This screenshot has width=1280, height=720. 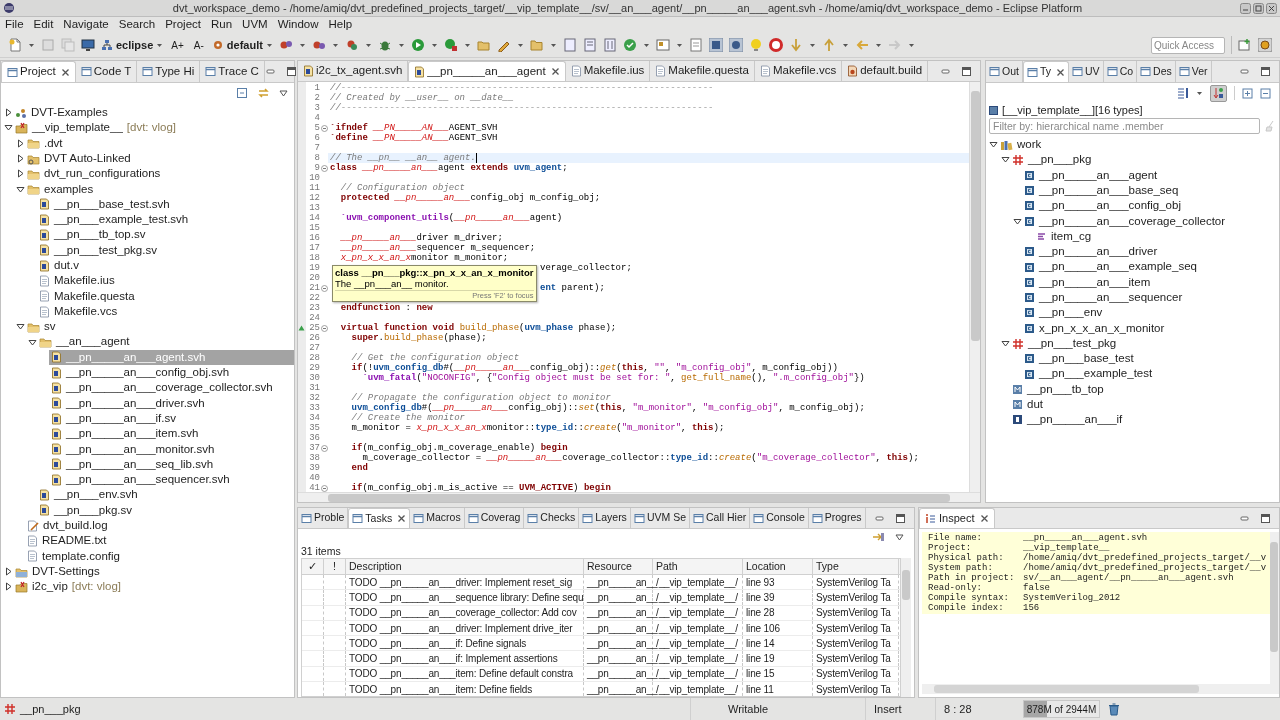 I want to click on tree-item: __pn___tb_top, so click(x=1060, y=389).